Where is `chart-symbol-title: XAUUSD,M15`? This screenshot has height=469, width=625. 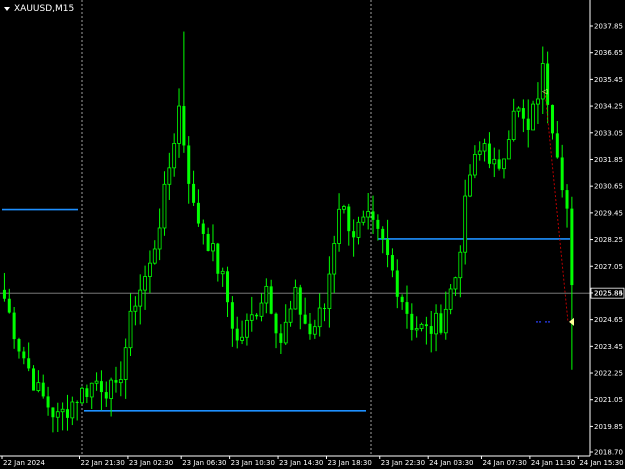
chart-symbol-title: XAUUSD,M15 is located at coordinates (39, 9).